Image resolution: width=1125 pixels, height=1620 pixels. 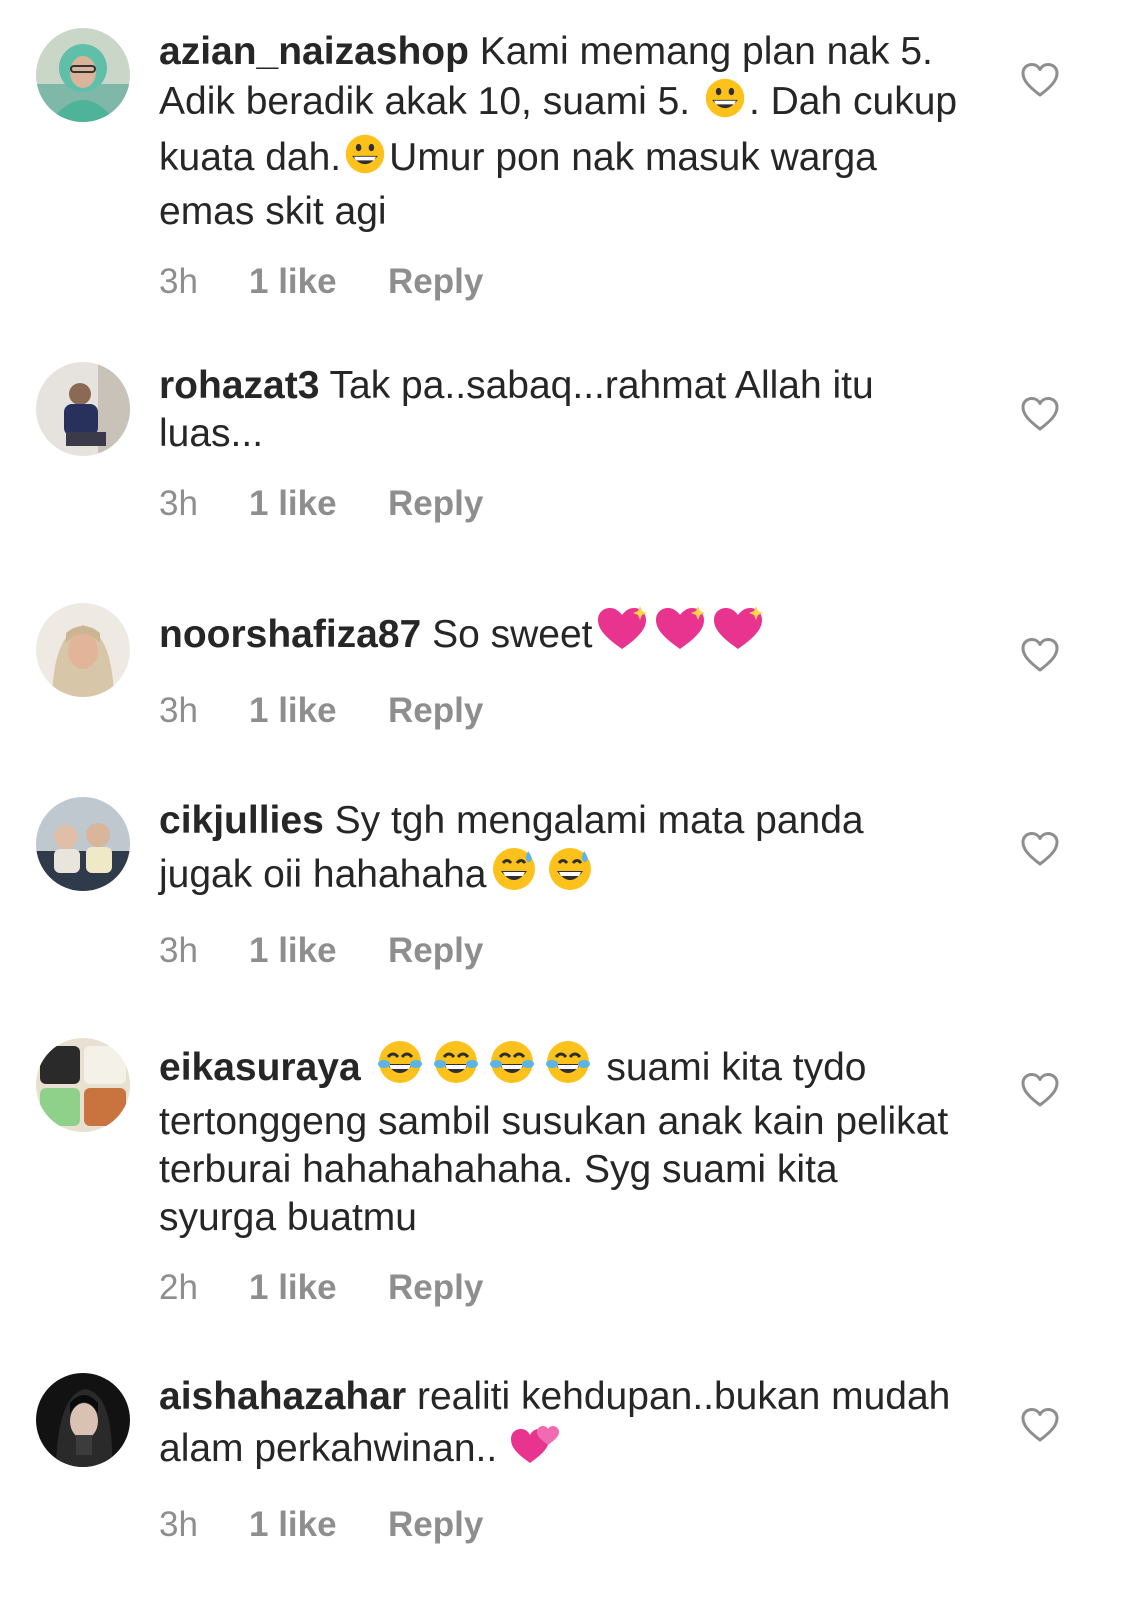 What do you see at coordinates (507, 634) in the screenshot?
I see `comment-body-text: So sweet` at bounding box center [507, 634].